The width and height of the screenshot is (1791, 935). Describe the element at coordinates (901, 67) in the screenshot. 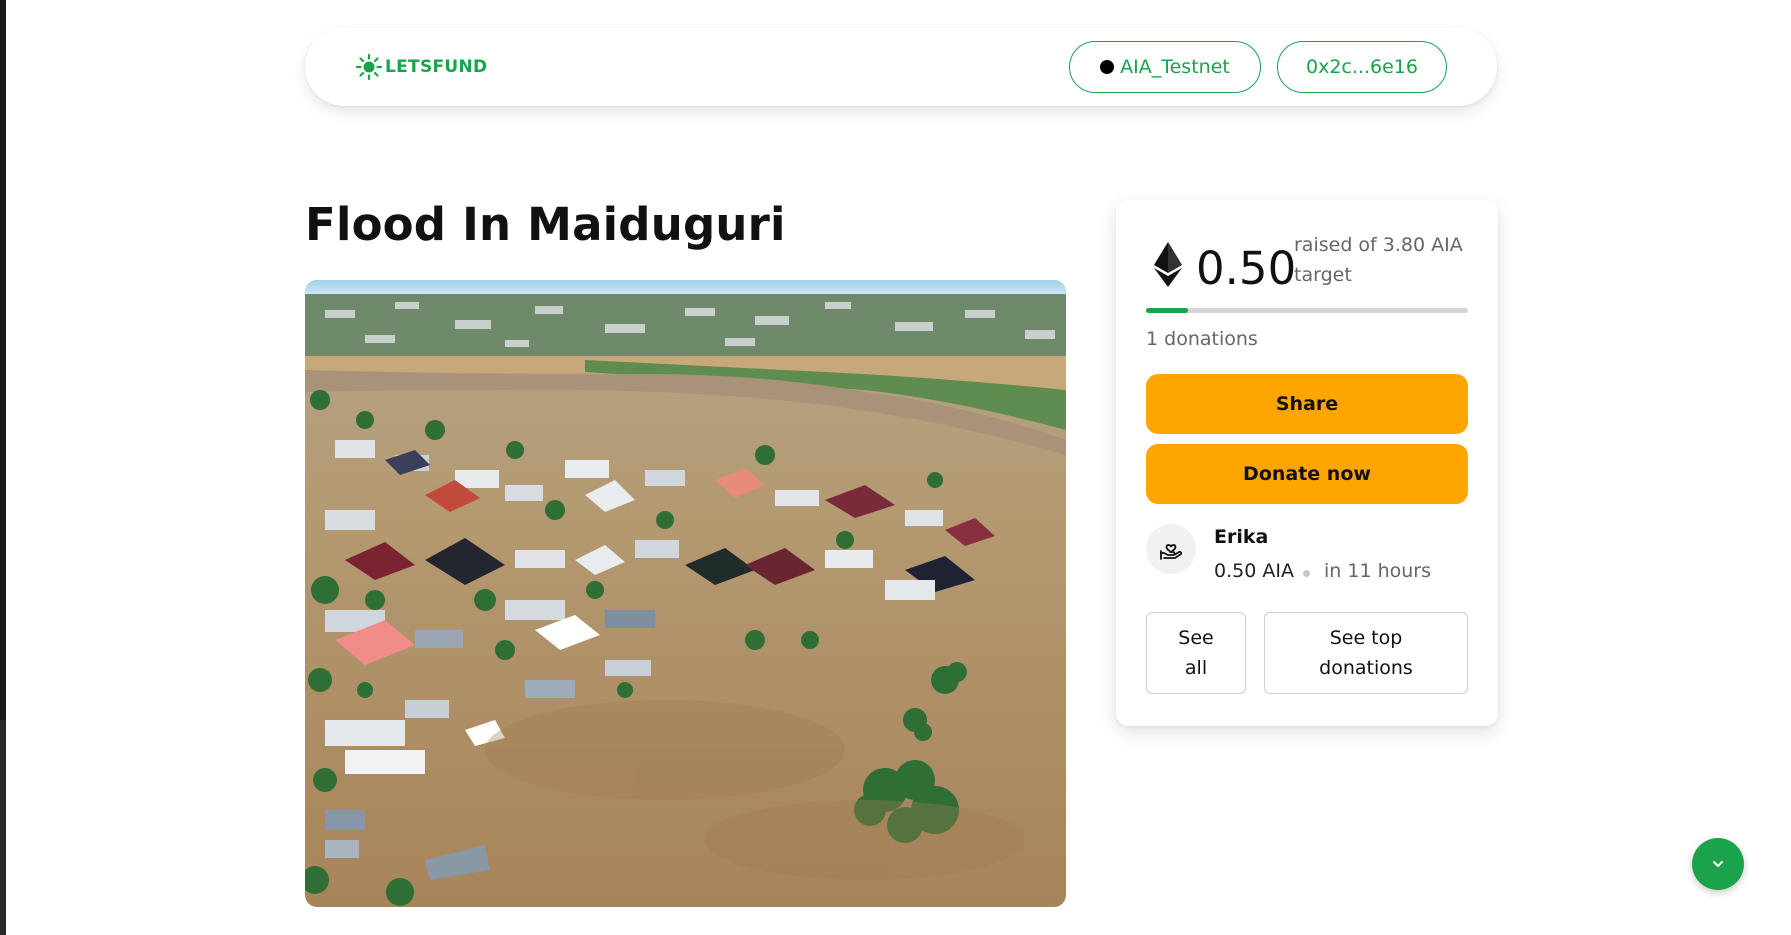

I see `top-nav: LETSFUND AIA_Testnet 0x2c...6e16` at that location.